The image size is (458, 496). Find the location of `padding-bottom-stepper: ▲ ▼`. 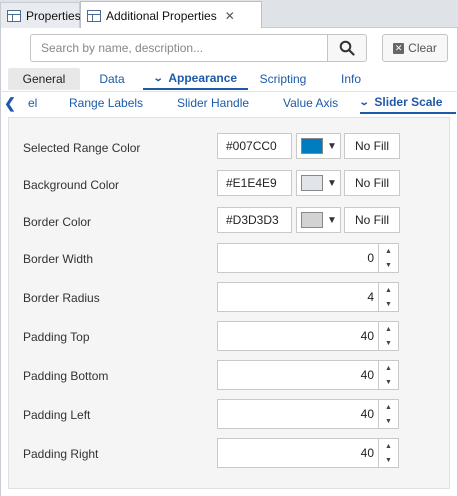

padding-bottom-stepper: ▲ ▼ is located at coordinates (389, 375).